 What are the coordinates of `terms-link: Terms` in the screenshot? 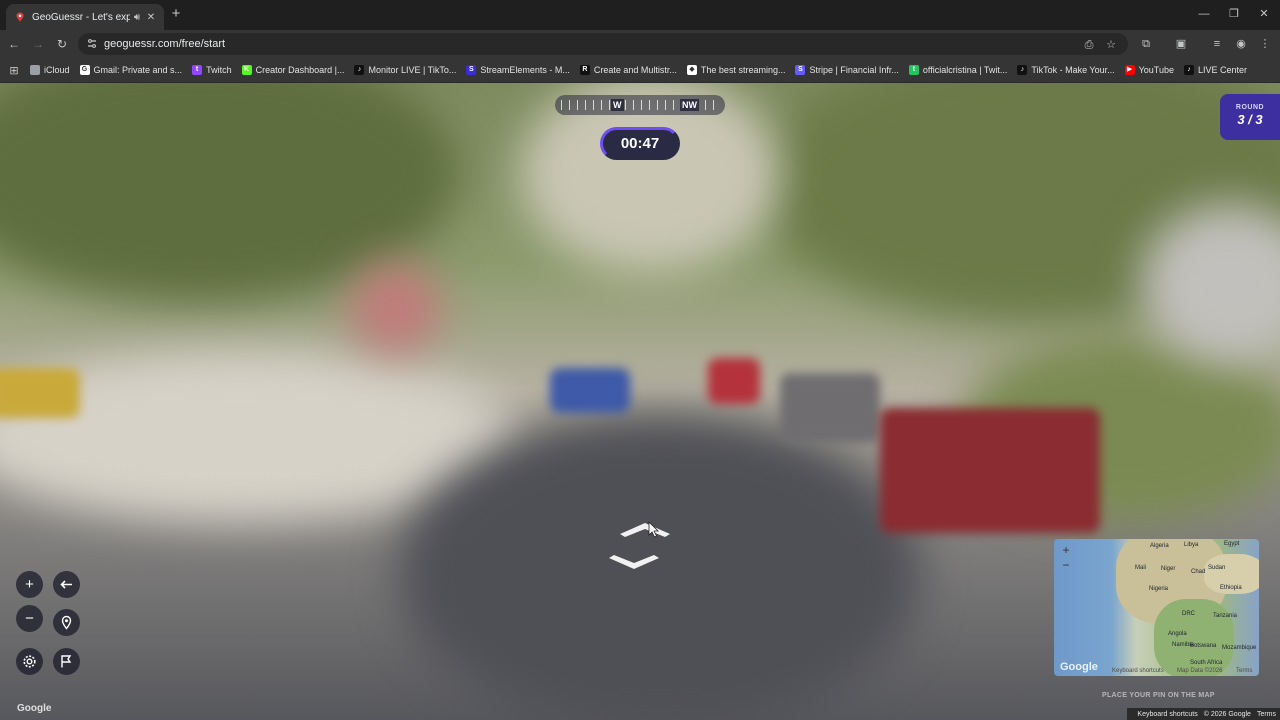 It's located at (1266, 714).